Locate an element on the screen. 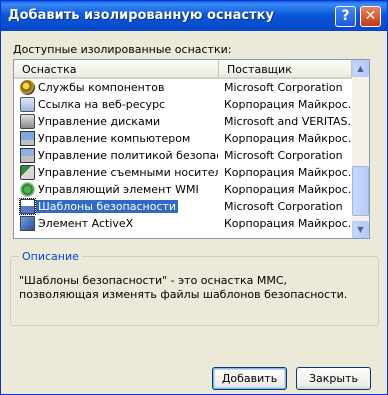  snapin-name: Управление компьютером is located at coordinates (114, 138).